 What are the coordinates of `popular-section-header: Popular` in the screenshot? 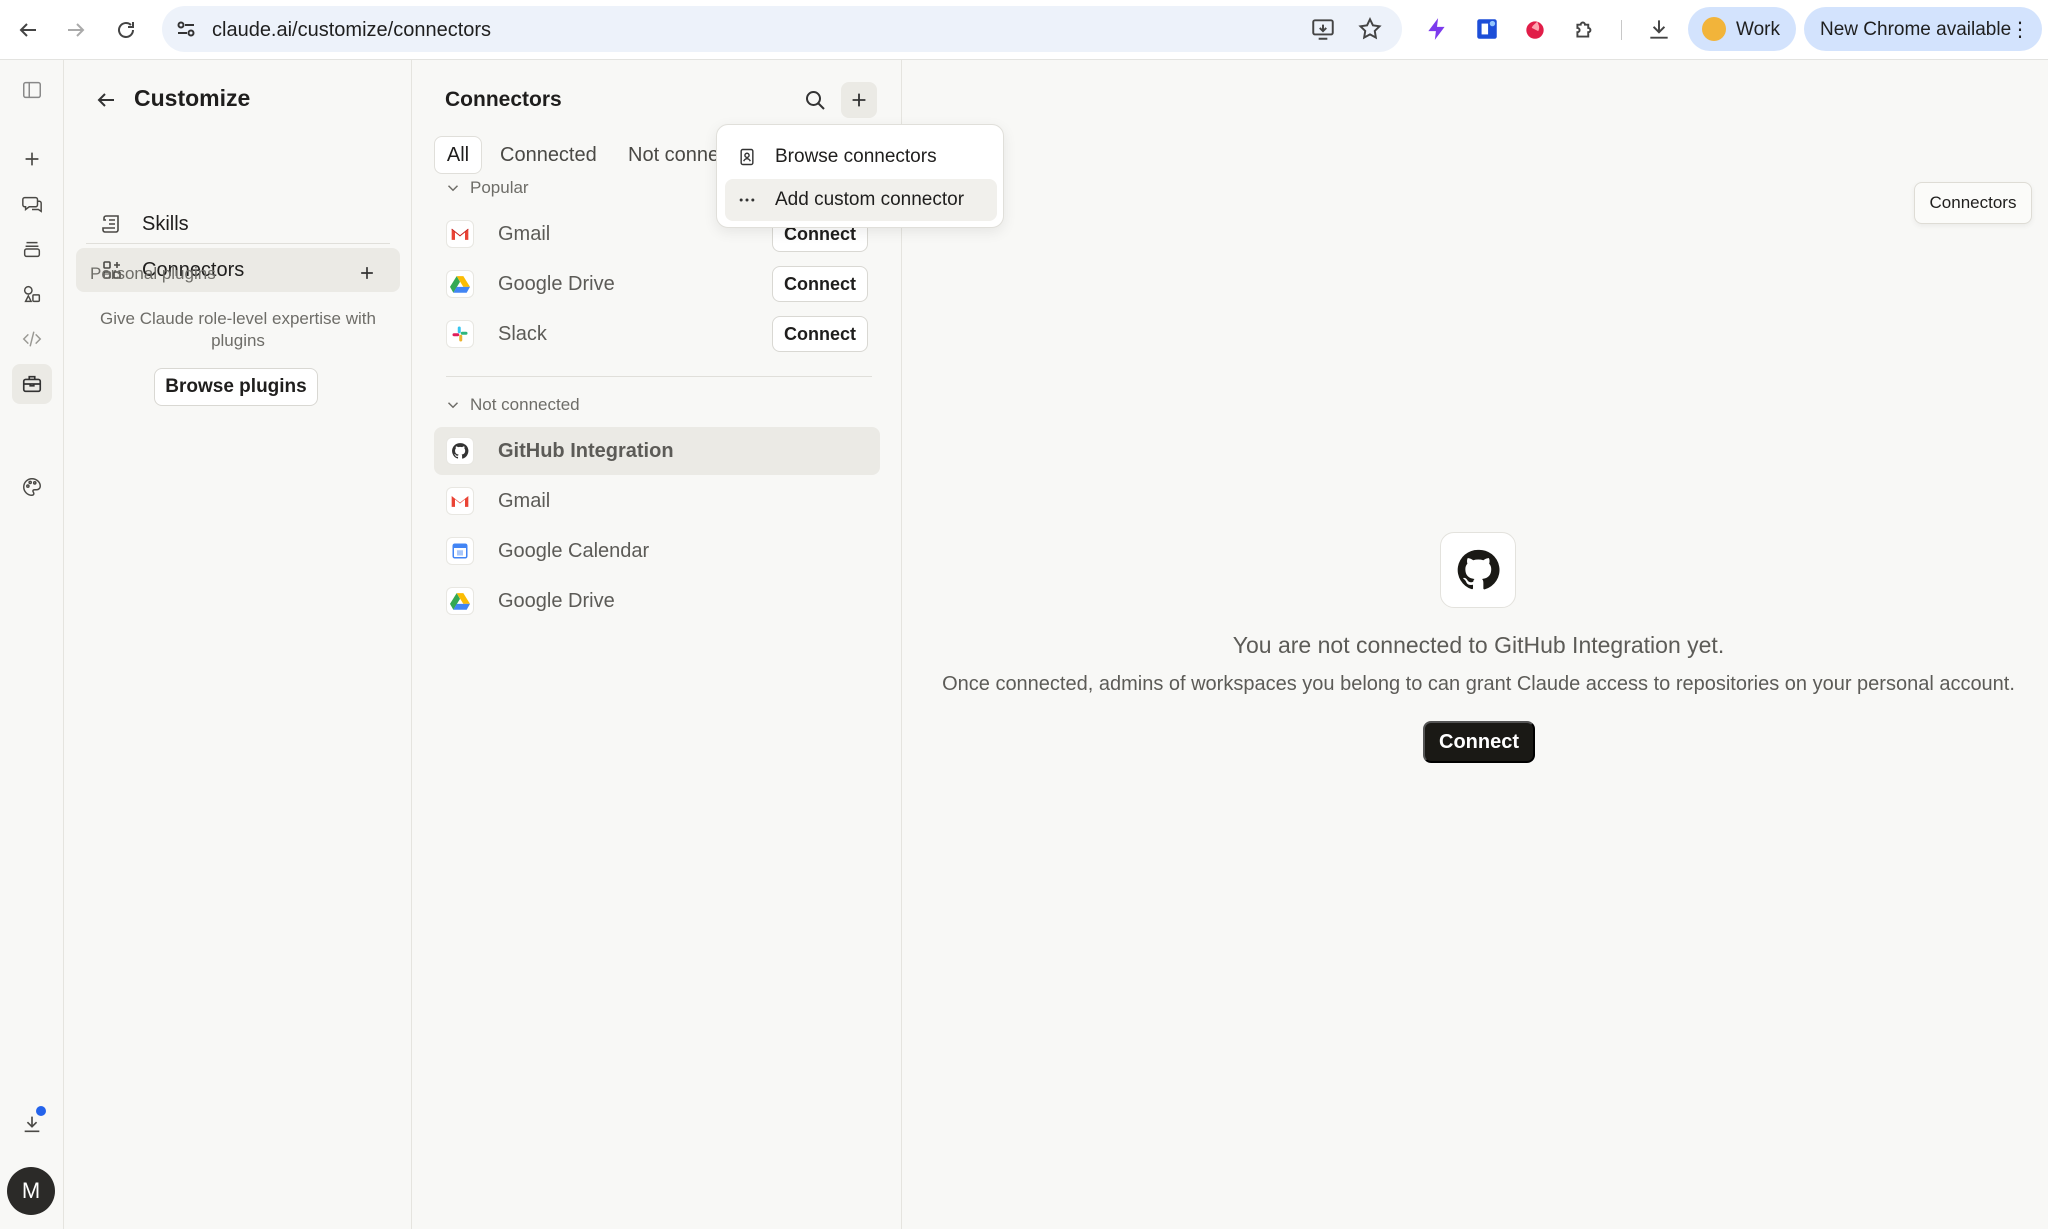 It's located at (486, 188).